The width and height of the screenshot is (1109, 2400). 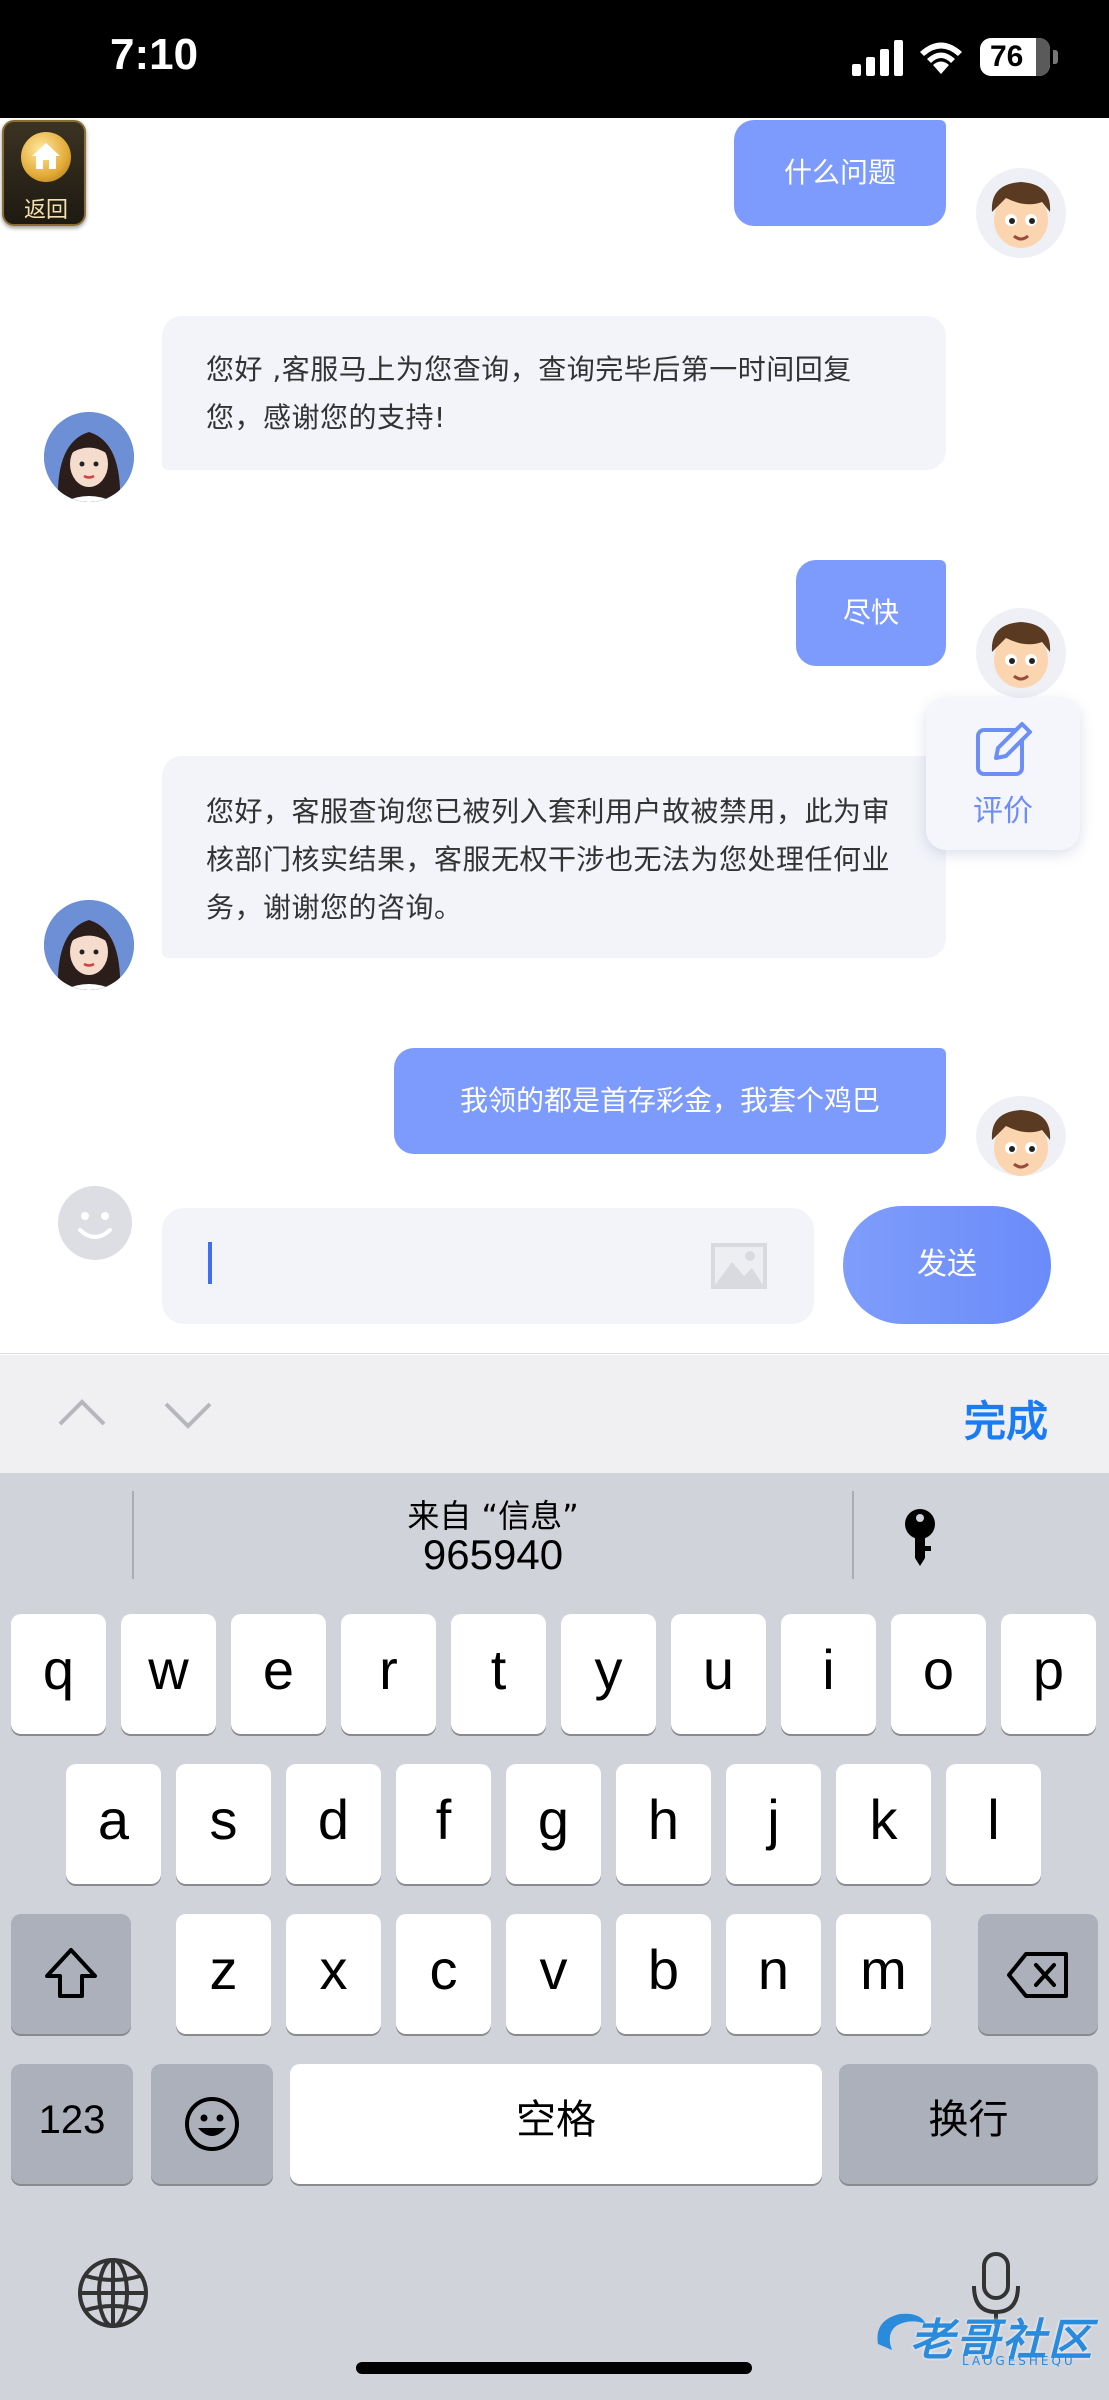 I want to click on back-label: 返回, so click(x=45, y=210).